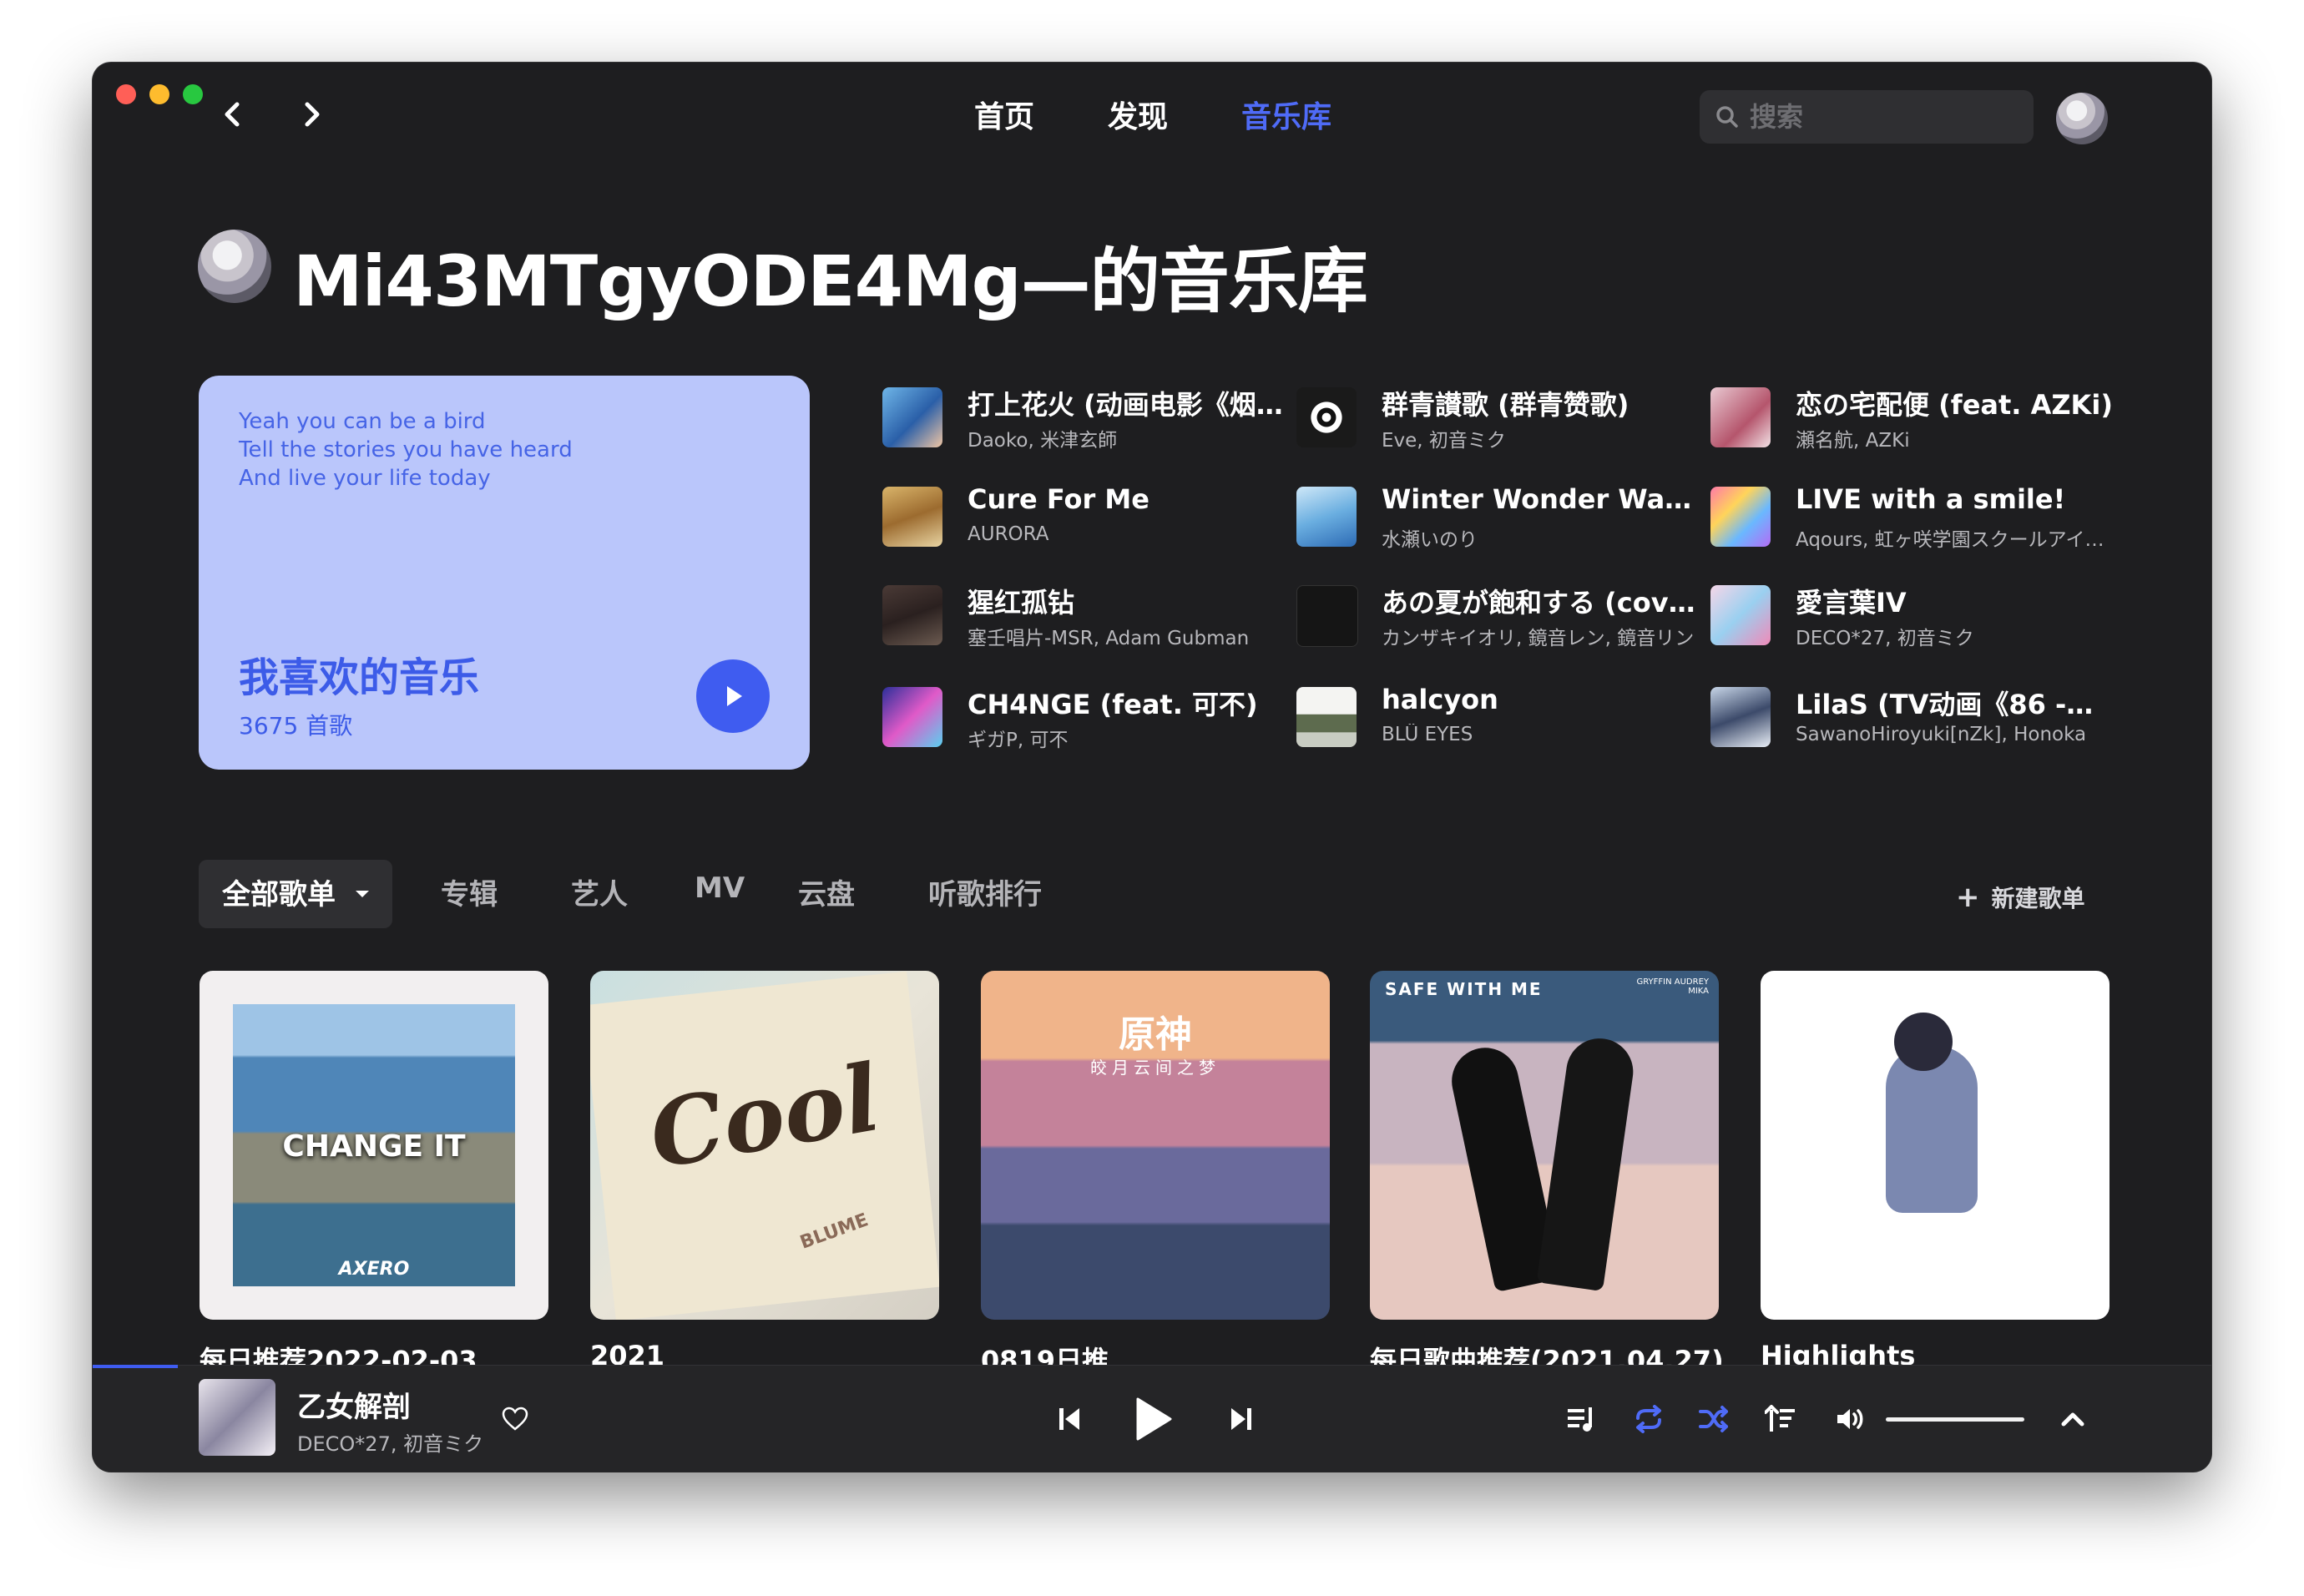  I want to click on playlist-card, so click(1935, 1145).